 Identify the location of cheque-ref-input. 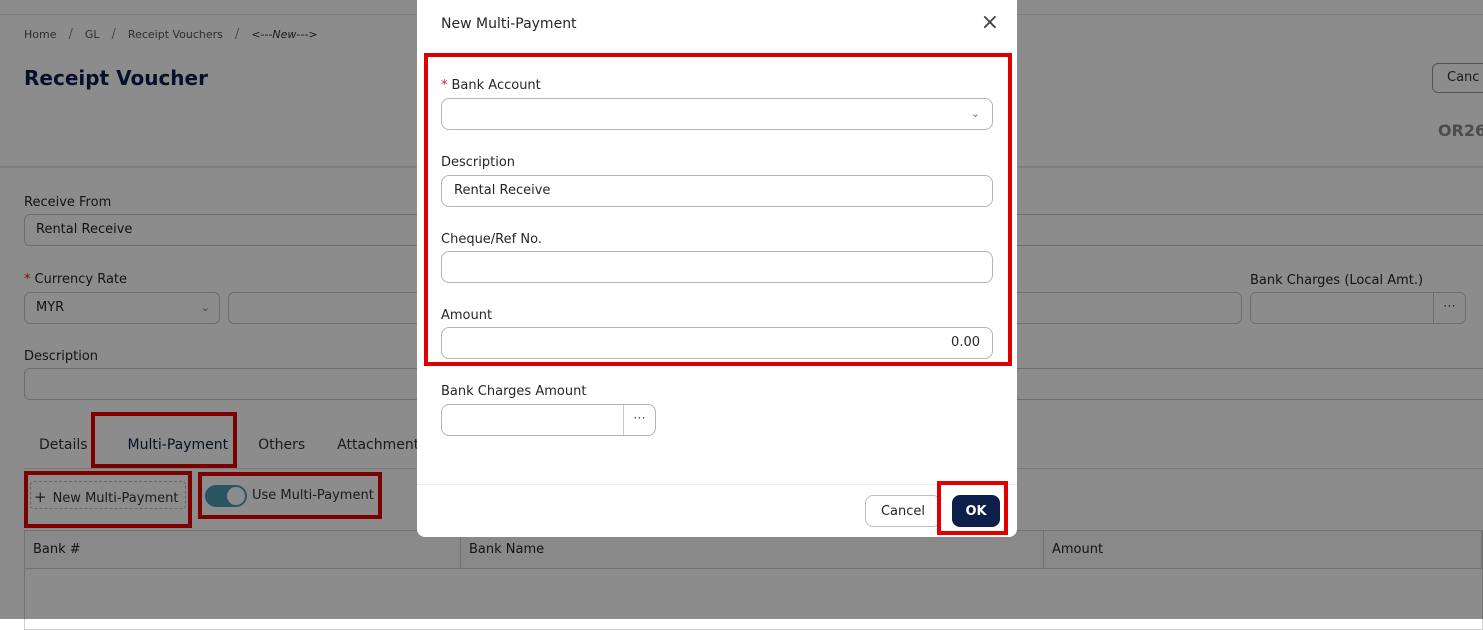
(717, 267).